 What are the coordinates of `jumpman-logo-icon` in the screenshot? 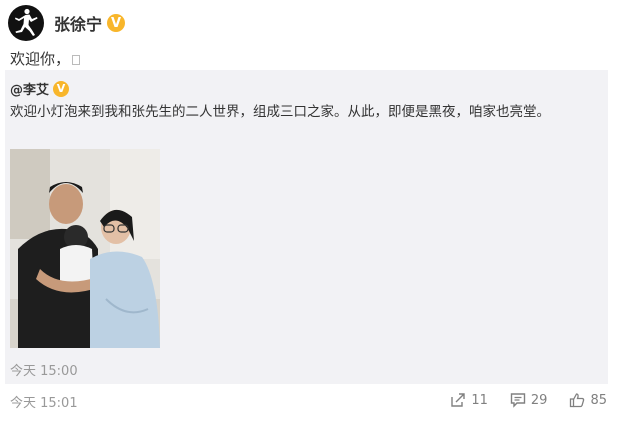 It's located at (26, 22).